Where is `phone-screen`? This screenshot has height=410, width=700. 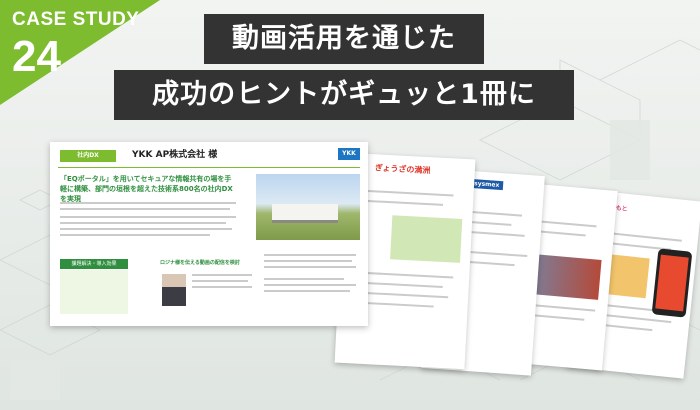
phone-screen is located at coordinates (672, 283).